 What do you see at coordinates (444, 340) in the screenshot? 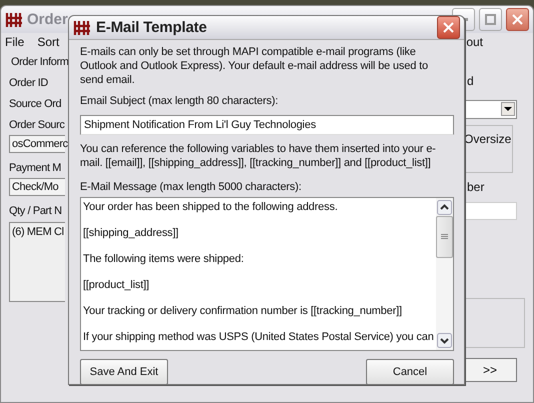
I see `scroll-down-icon` at bounding box center [444, 340].